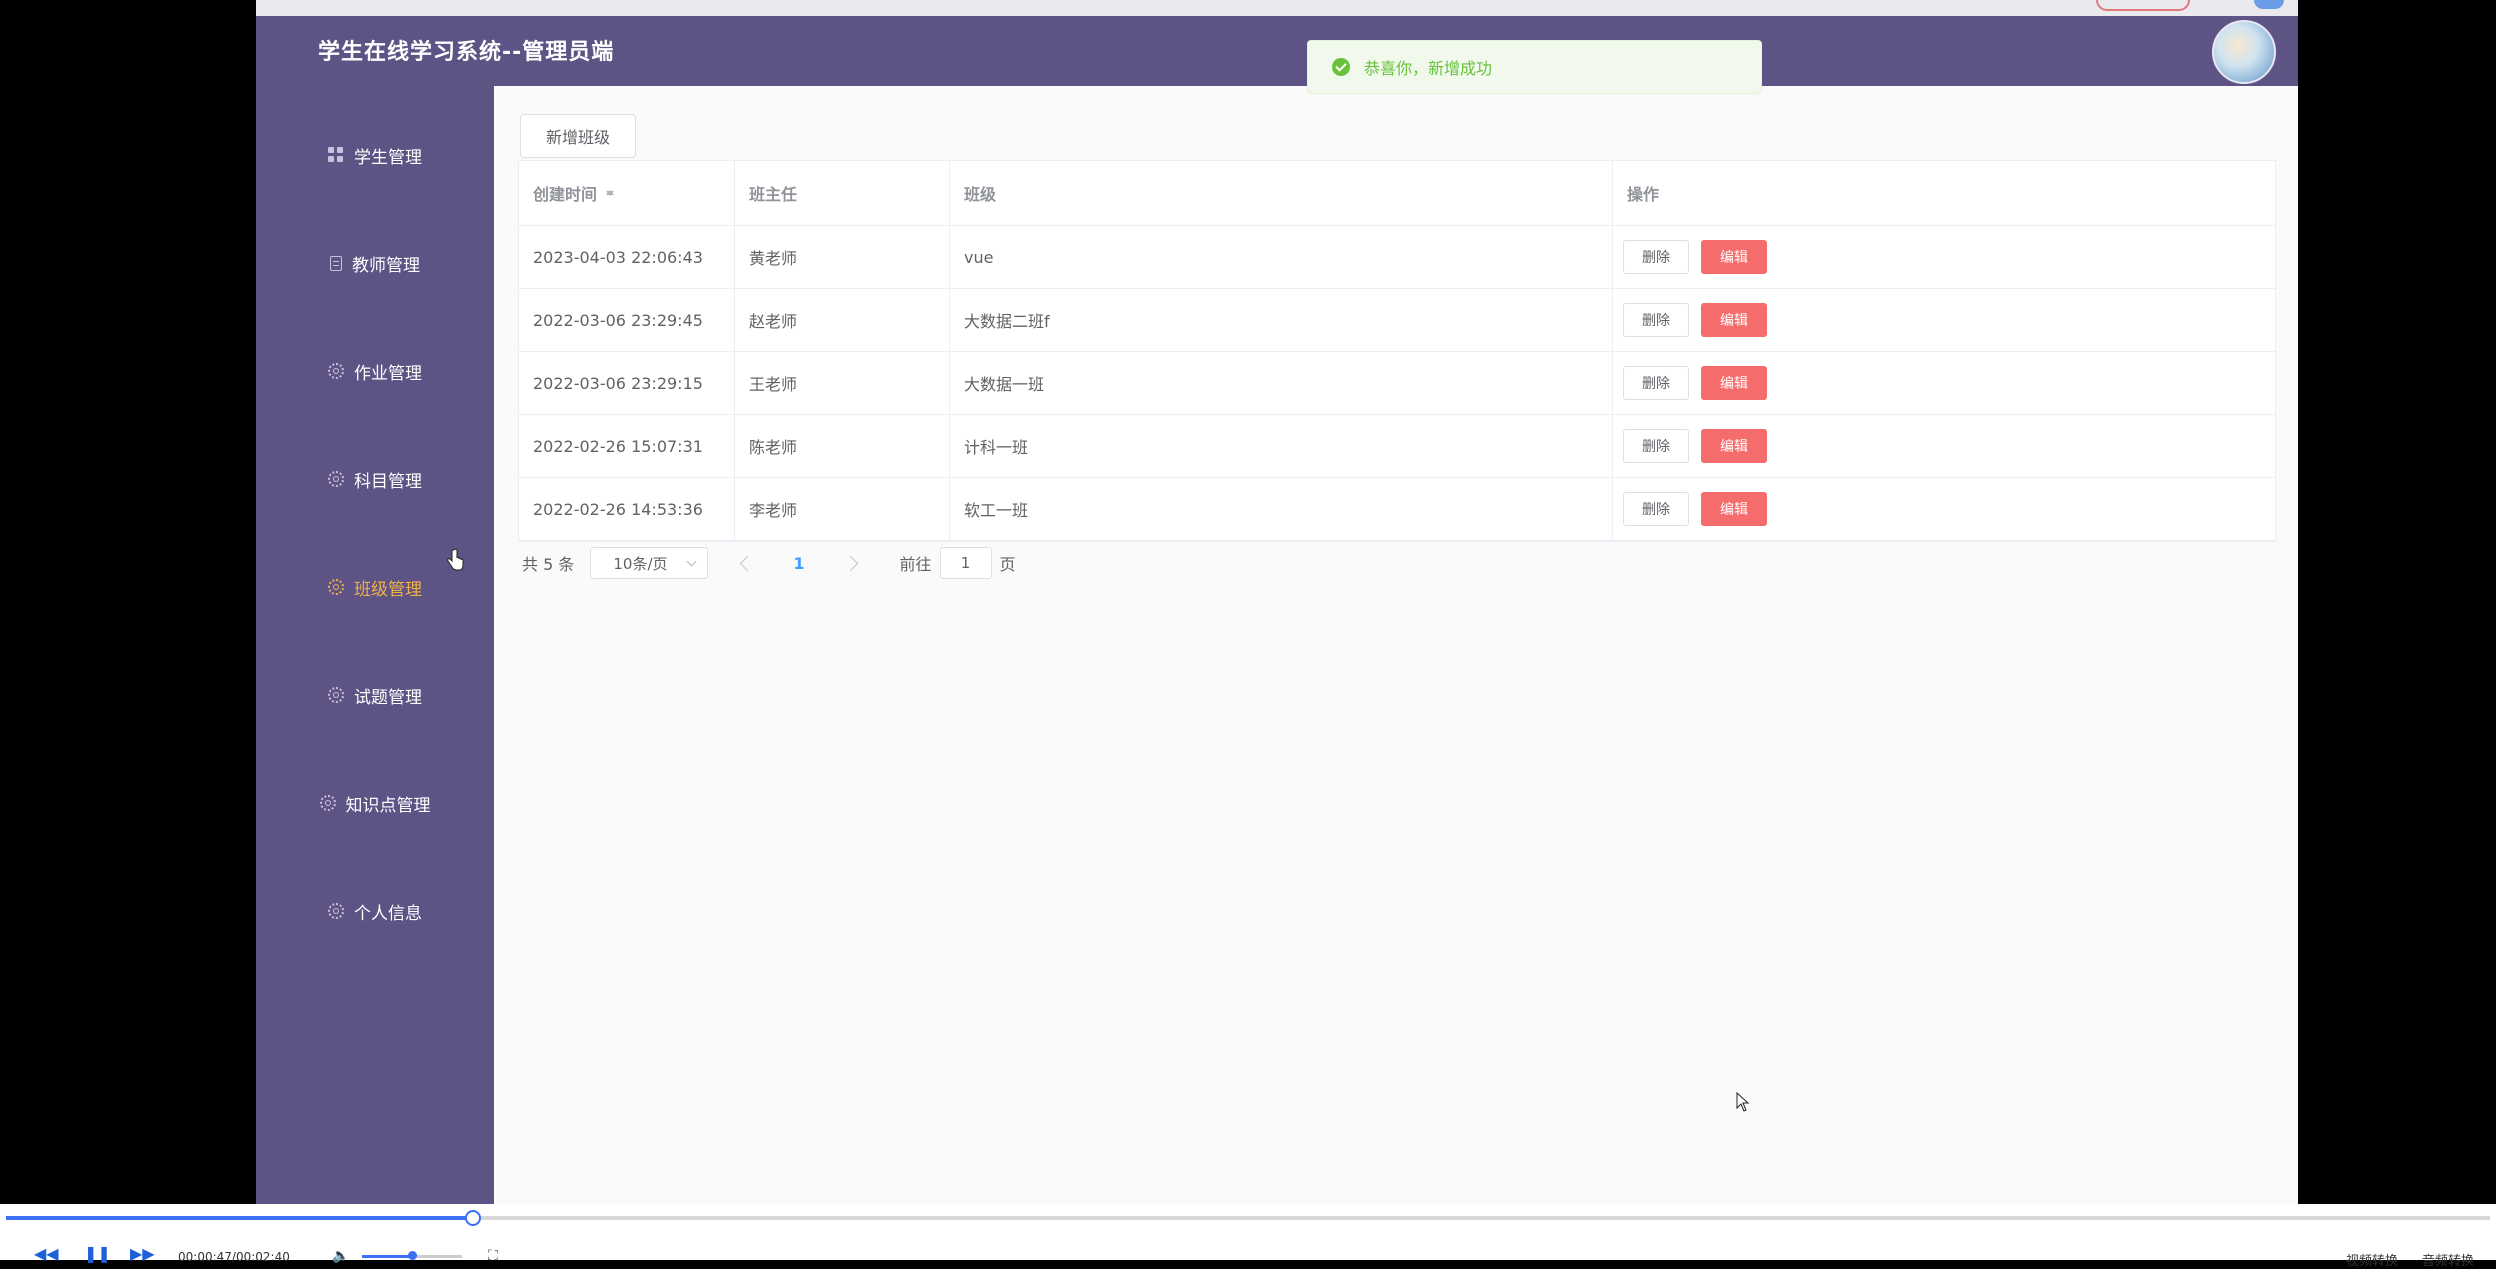  I want to click on sidebar-item-1: 教师管理, so click(375, 263).